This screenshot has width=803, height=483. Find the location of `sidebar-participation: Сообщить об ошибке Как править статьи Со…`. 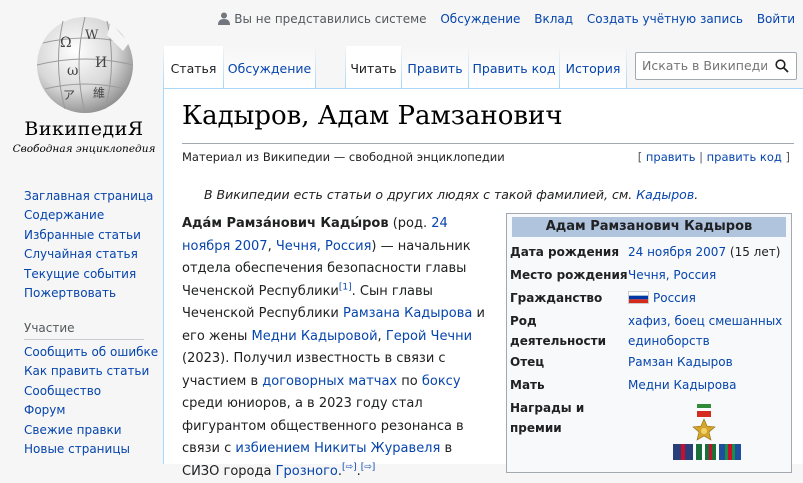

sidebar-participation: Сообщить об ошибке Как править статьи Со… is located at coordinates (91, 401).